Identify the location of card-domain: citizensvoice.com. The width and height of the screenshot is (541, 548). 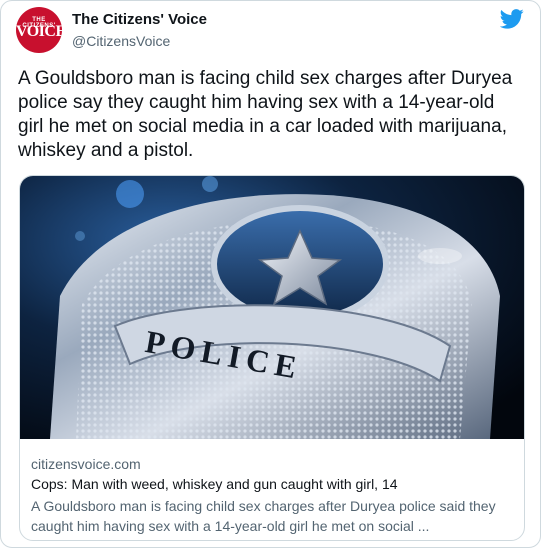
(86, 464).